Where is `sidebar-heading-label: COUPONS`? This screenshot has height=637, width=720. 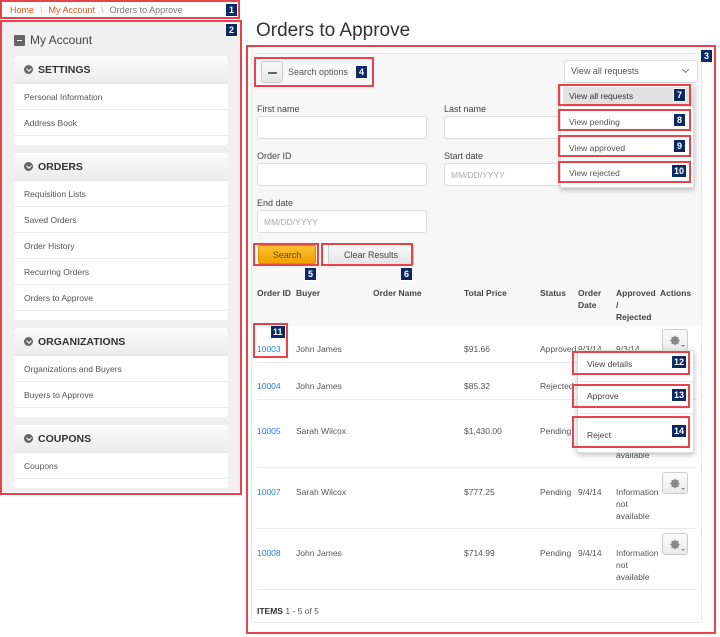 sidebar-heading-label: COUPONS is located at coordinates (65, 438).